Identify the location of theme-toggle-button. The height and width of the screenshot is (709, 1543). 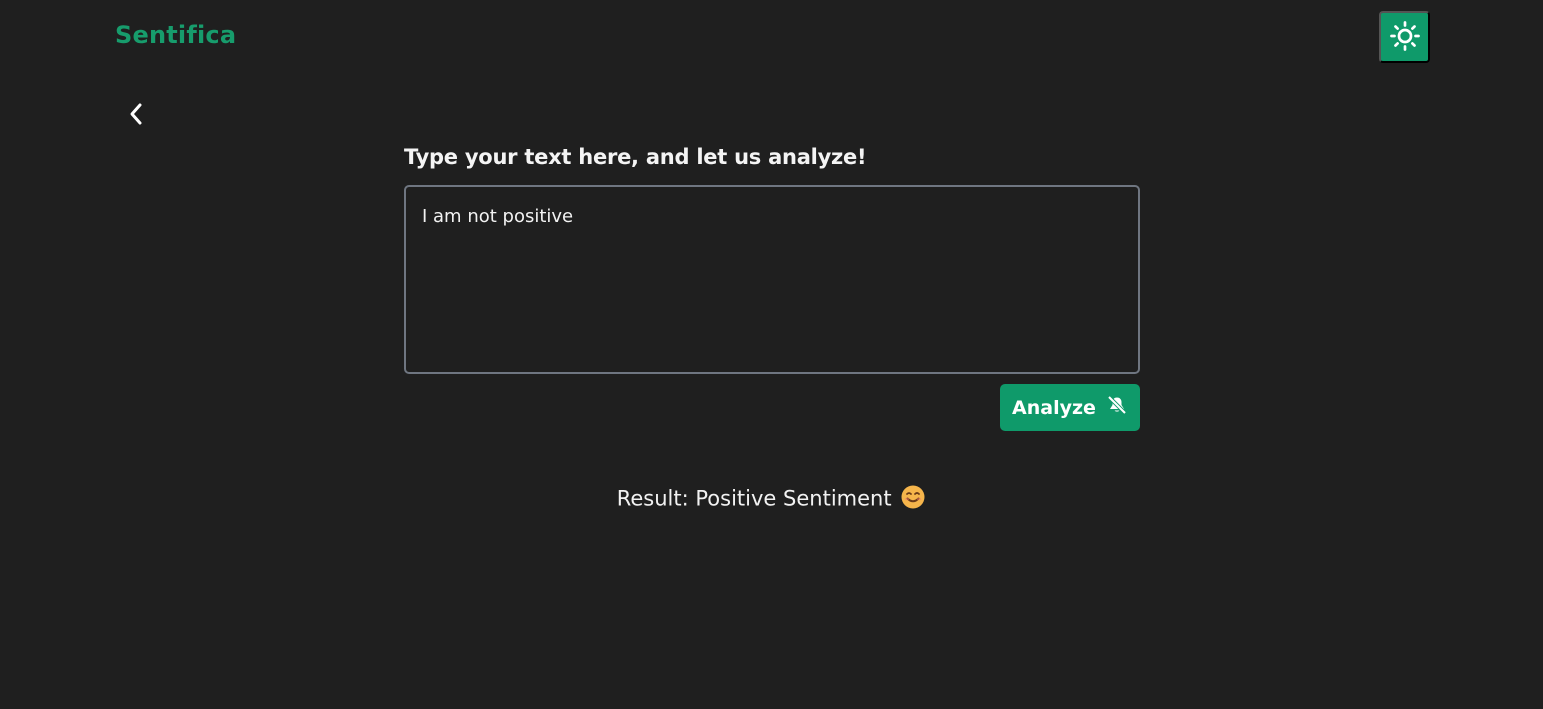
(1404, 37).